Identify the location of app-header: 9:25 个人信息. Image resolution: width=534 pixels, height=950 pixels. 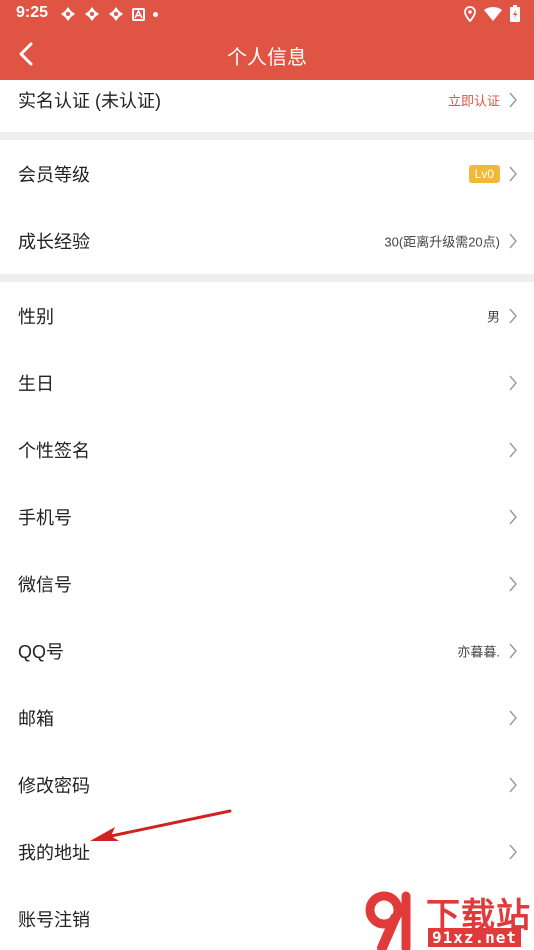
(267, 40).